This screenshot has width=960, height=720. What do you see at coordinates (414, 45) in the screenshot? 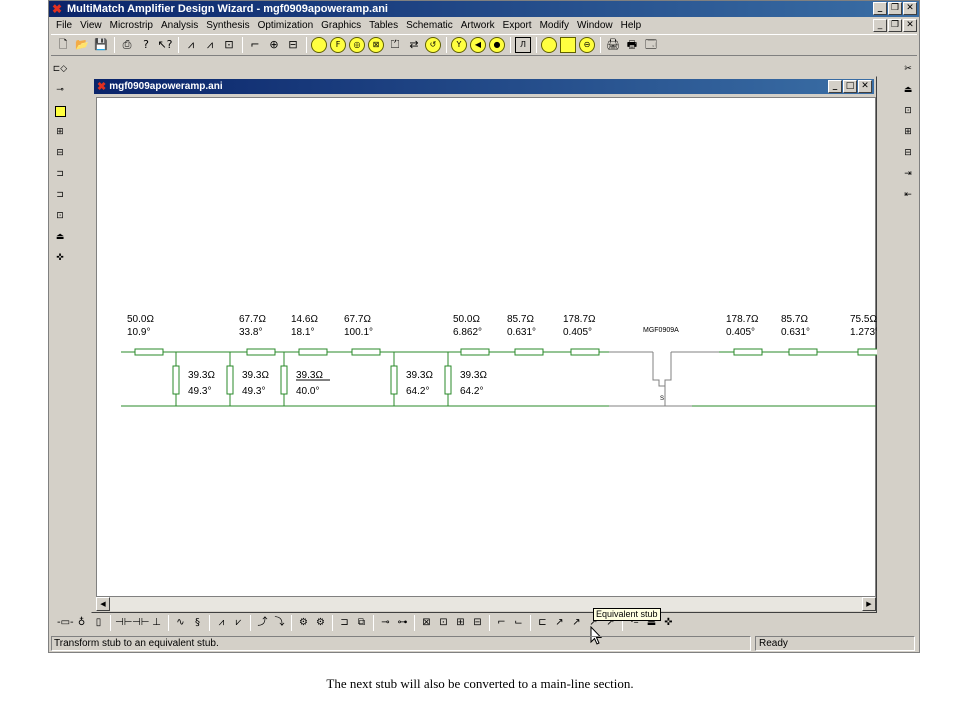
I see `coupler-icon: ⇄` at bounding box center [414, 45].